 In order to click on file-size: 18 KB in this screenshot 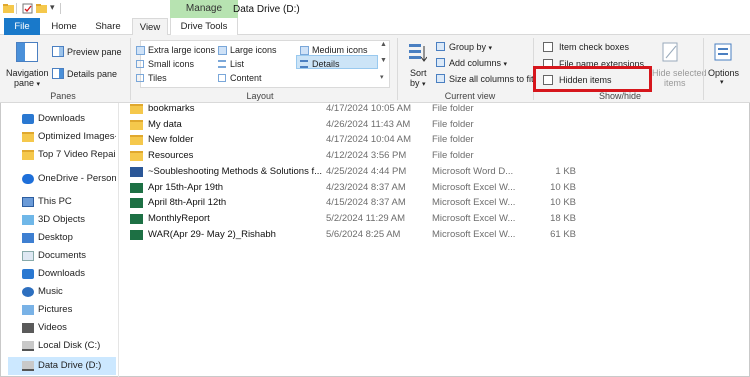, I will do `click(563, 218)`.